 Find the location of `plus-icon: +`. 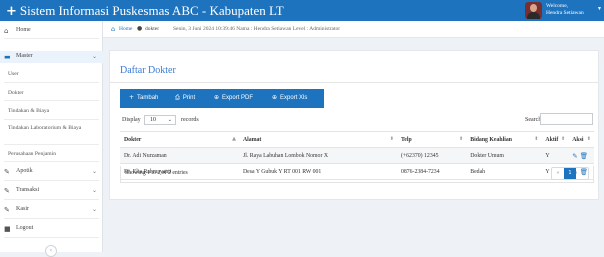

plus-icon: + is located at coordinates (132, 97).